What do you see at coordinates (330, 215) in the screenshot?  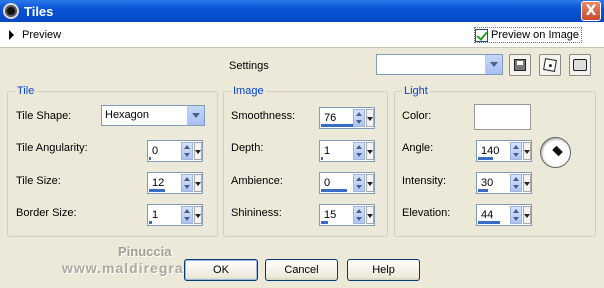 I see `shininess-value: 15` at bounding box center [330, 215].